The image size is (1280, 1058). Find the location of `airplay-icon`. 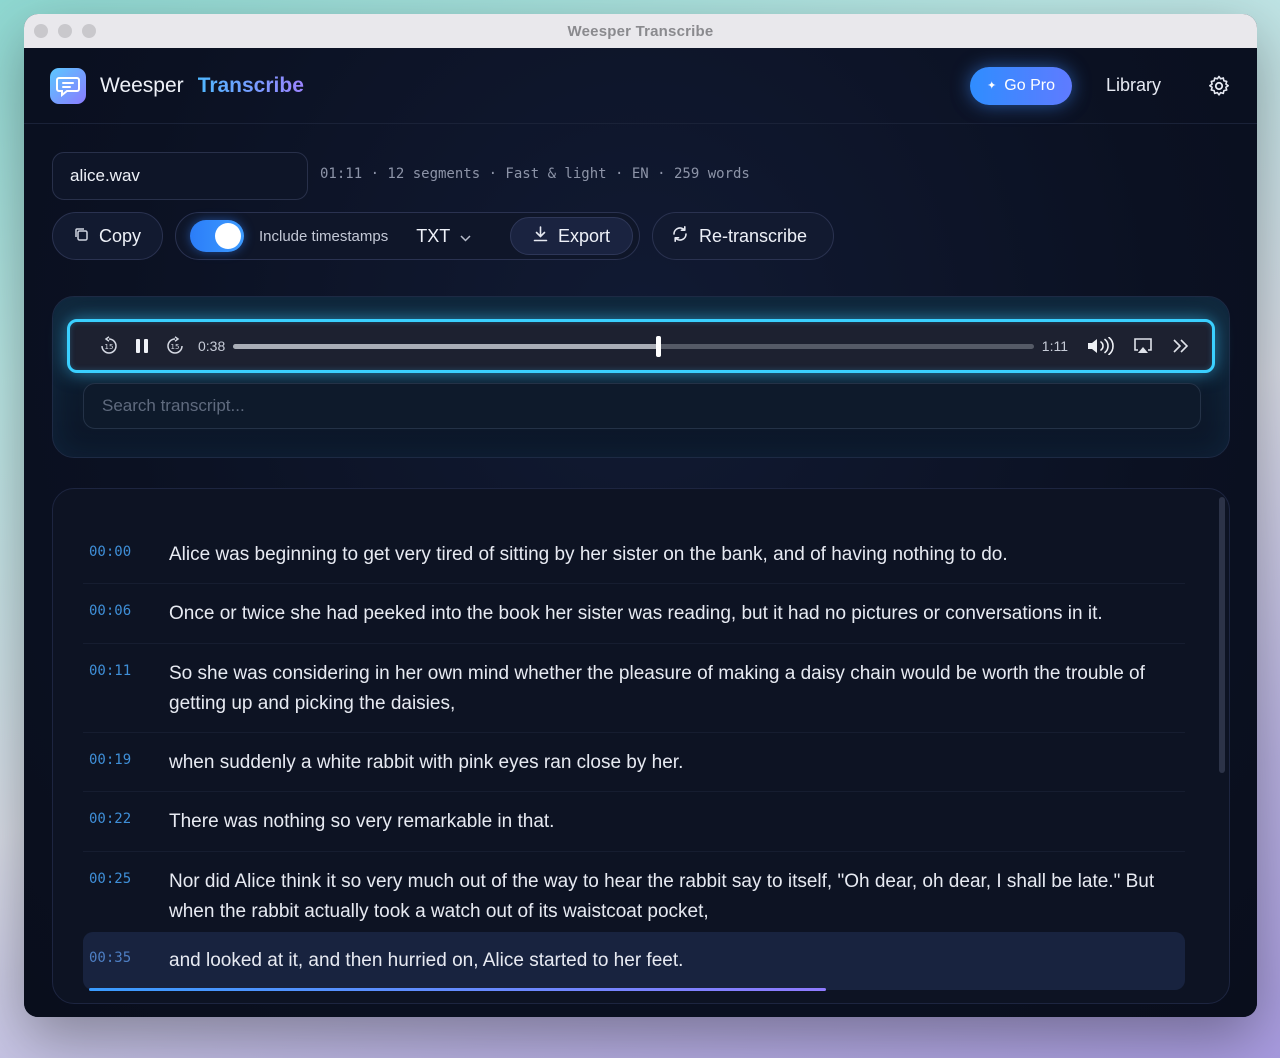

airplay-icon is located at coordinates (1143, 346).